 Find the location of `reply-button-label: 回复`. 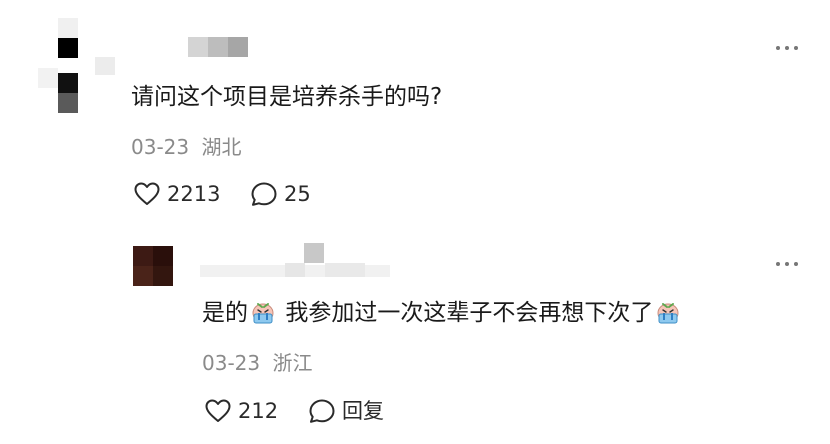

reply-button-label: 回复 is located at coordinates (363, 411).